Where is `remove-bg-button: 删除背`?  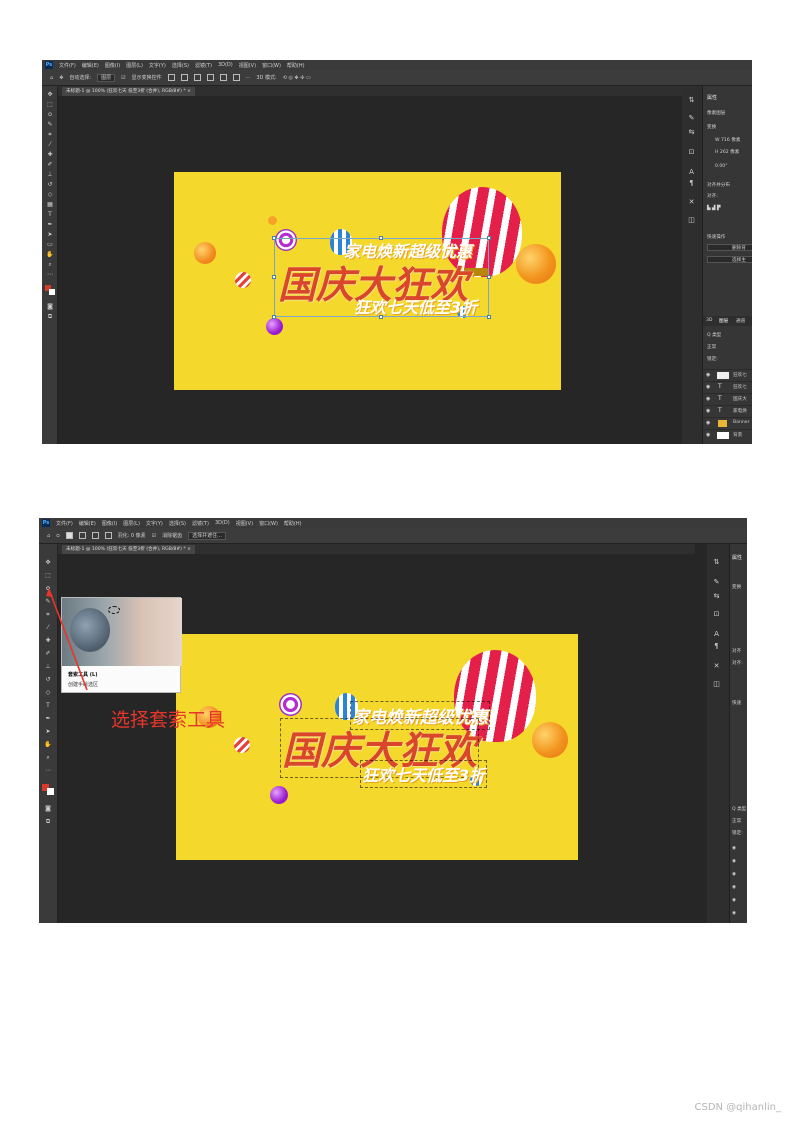 remove-bg-button: 删除背 is located at coordinates (729, 247).